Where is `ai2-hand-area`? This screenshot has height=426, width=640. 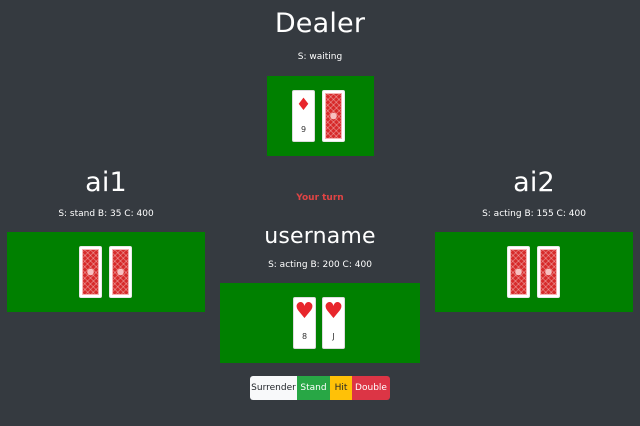 ai2-hand-area is located at coordinates (534, 272).